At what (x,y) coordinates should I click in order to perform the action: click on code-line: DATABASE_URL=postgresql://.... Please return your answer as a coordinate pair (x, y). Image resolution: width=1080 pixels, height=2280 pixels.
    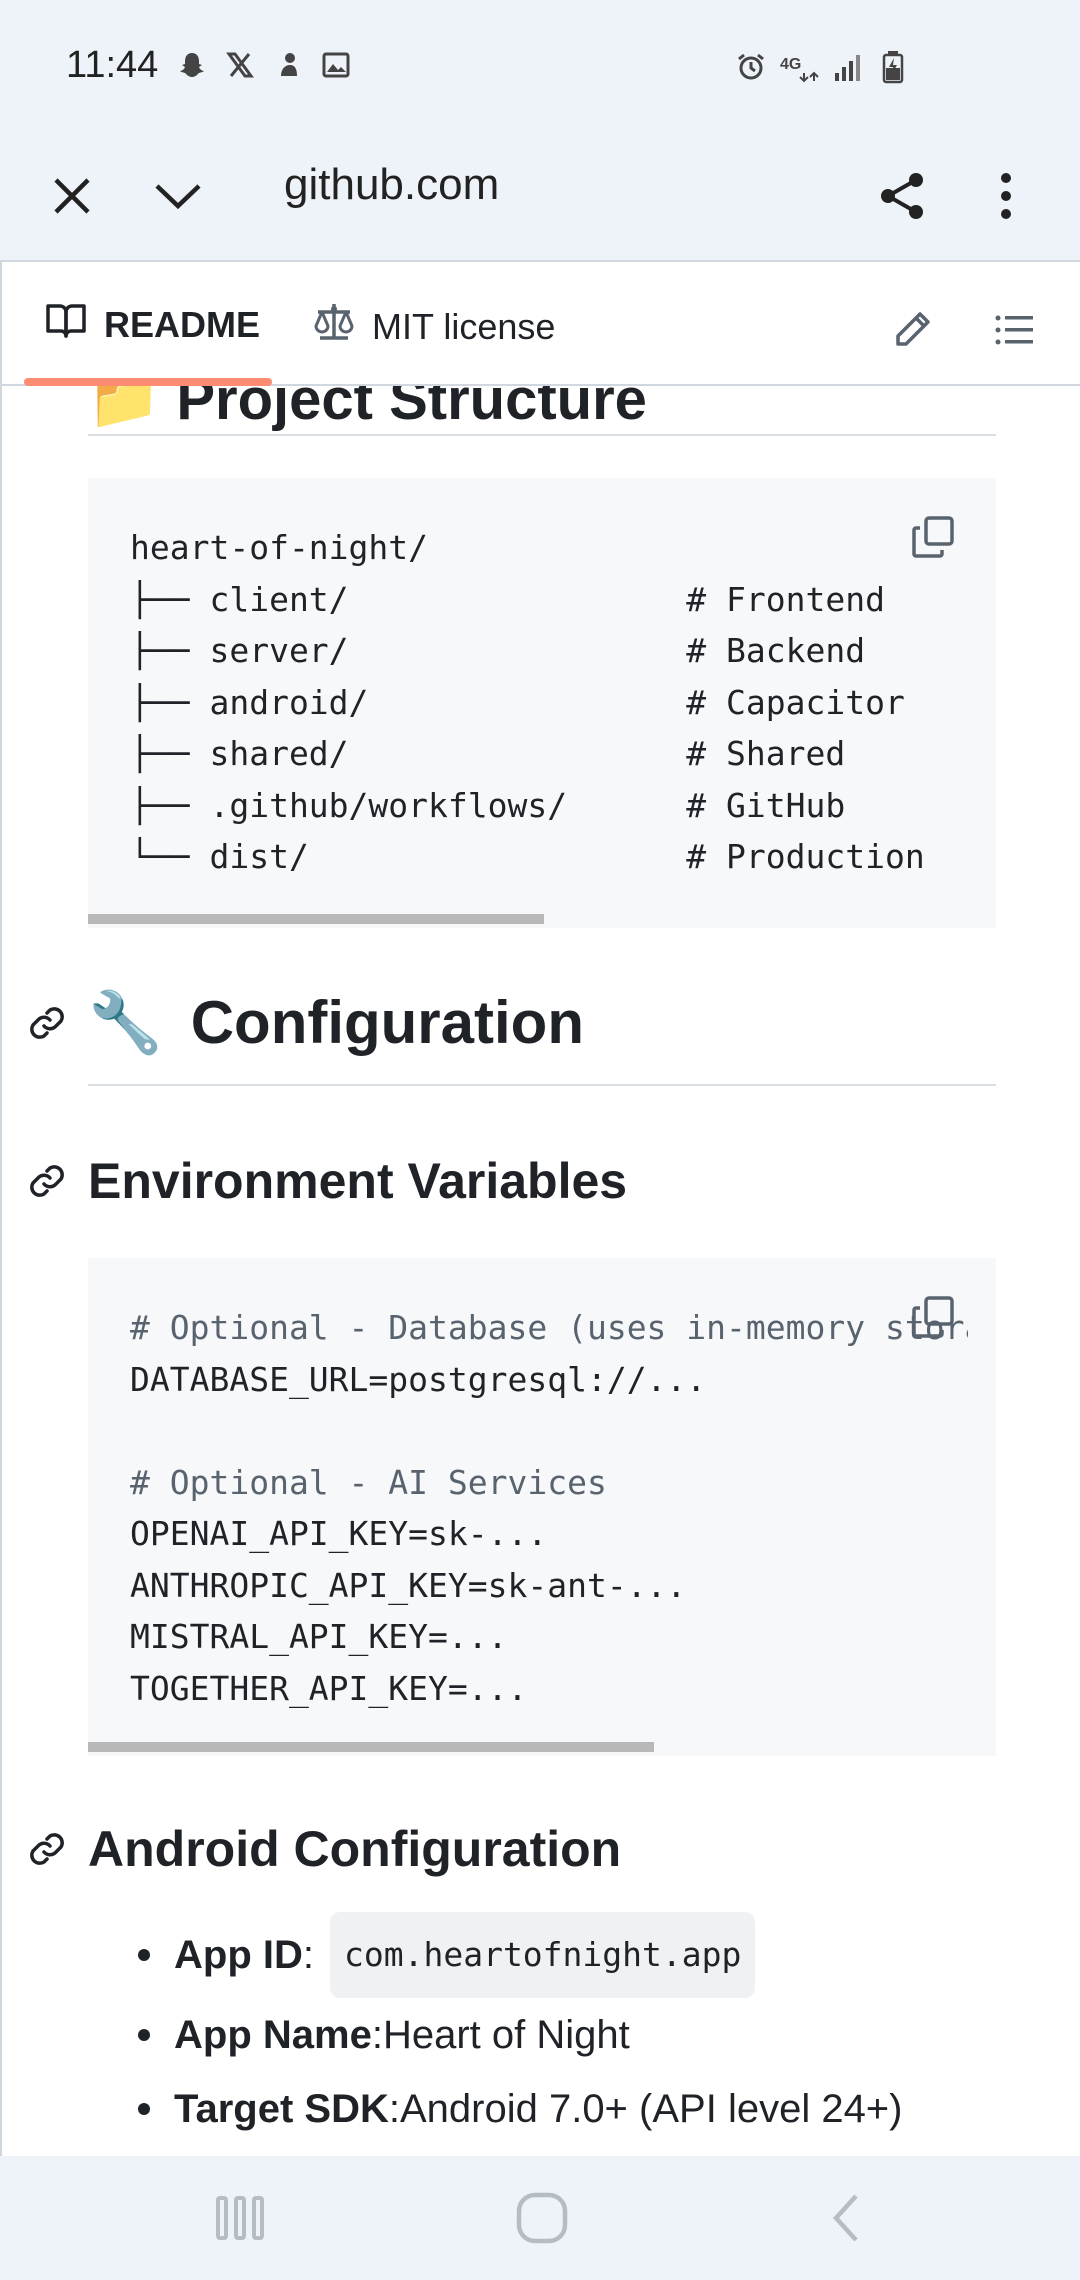
    Looking at the image, I should click on (418, 1379).